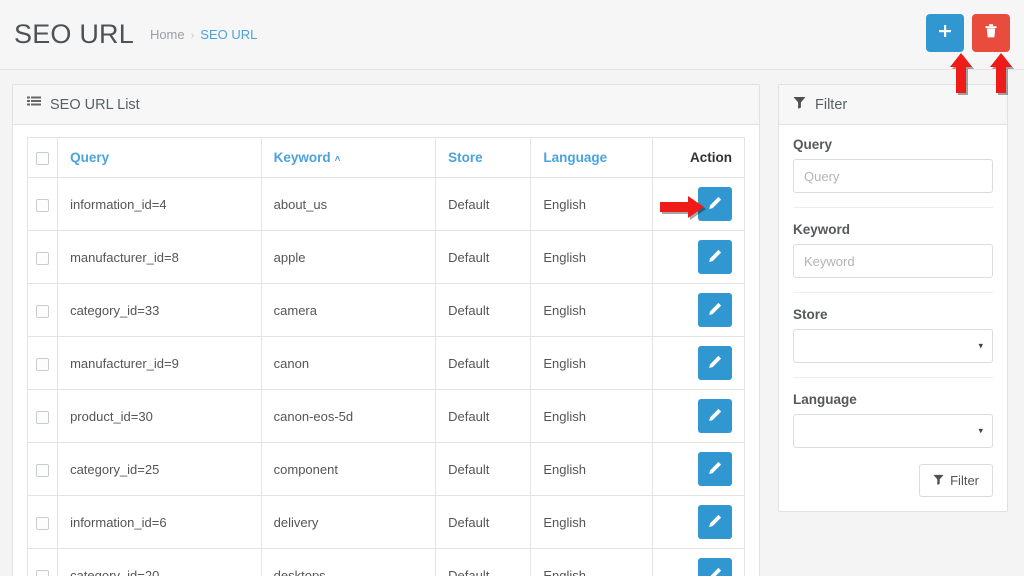  I want to click on header-actions, so click(968, 33).